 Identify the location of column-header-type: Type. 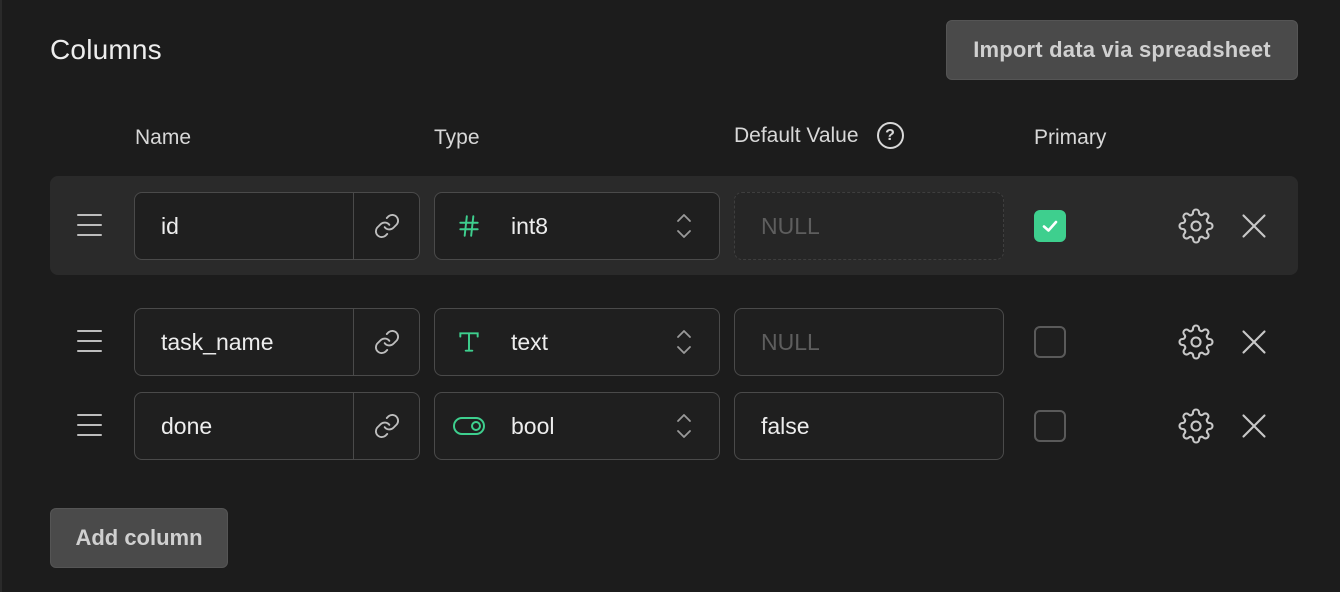
(457, 137).